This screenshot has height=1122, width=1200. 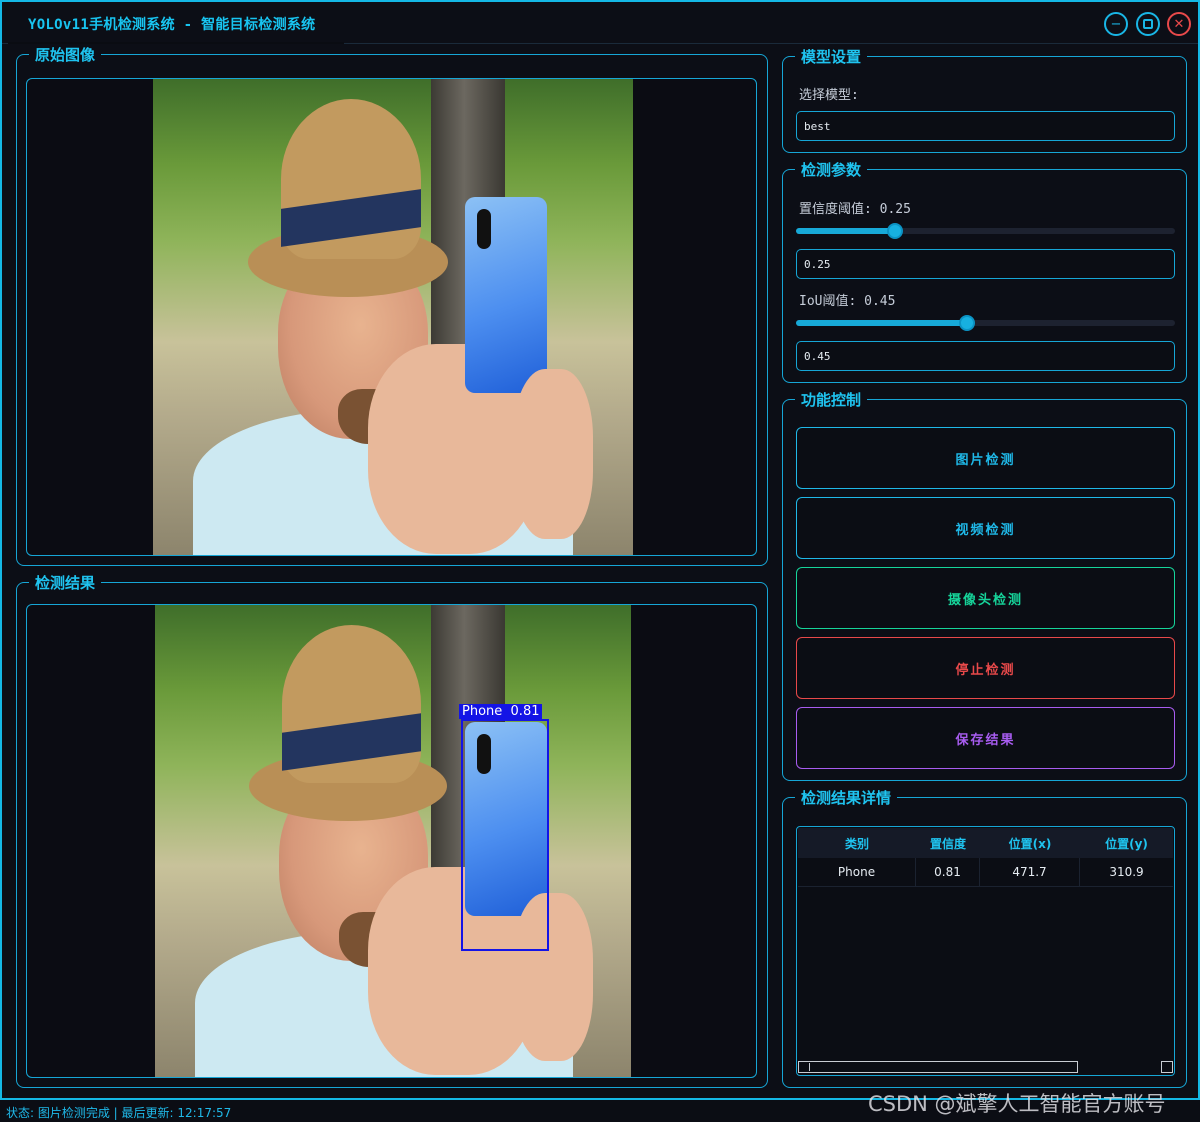 I want to click on maximize-button, so click(x=1148, y=24).